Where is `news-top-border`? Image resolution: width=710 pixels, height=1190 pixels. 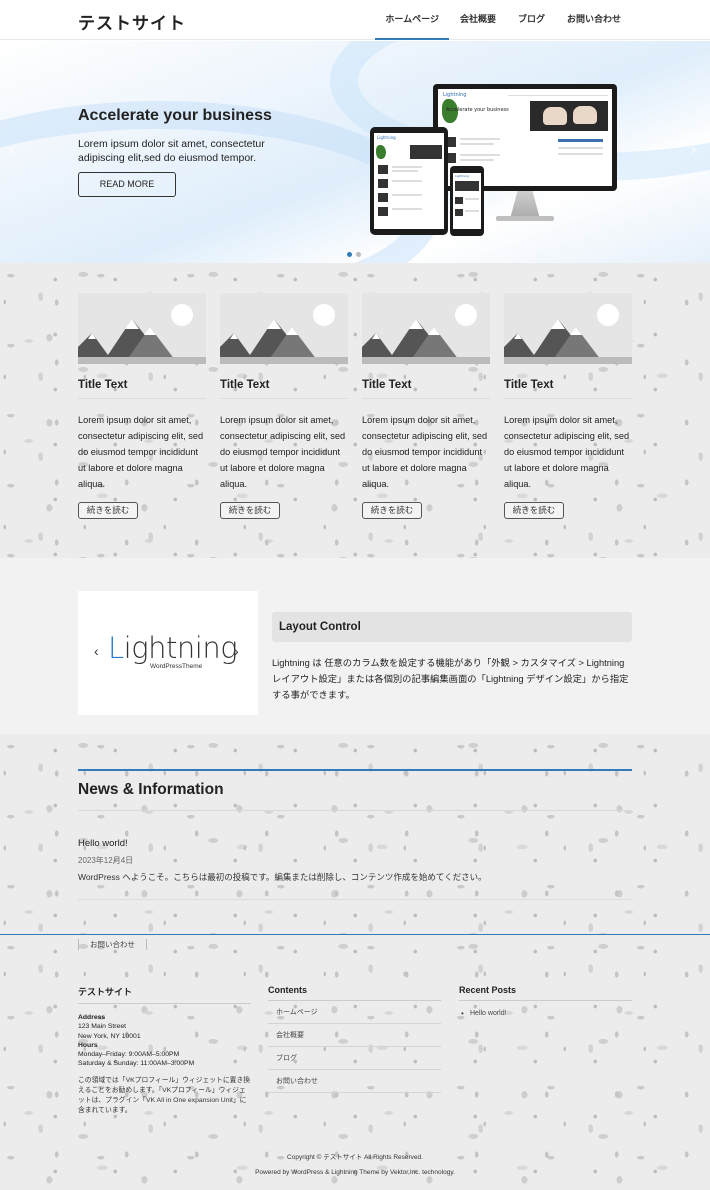
news-top-border is located at coordinates (355, 770).